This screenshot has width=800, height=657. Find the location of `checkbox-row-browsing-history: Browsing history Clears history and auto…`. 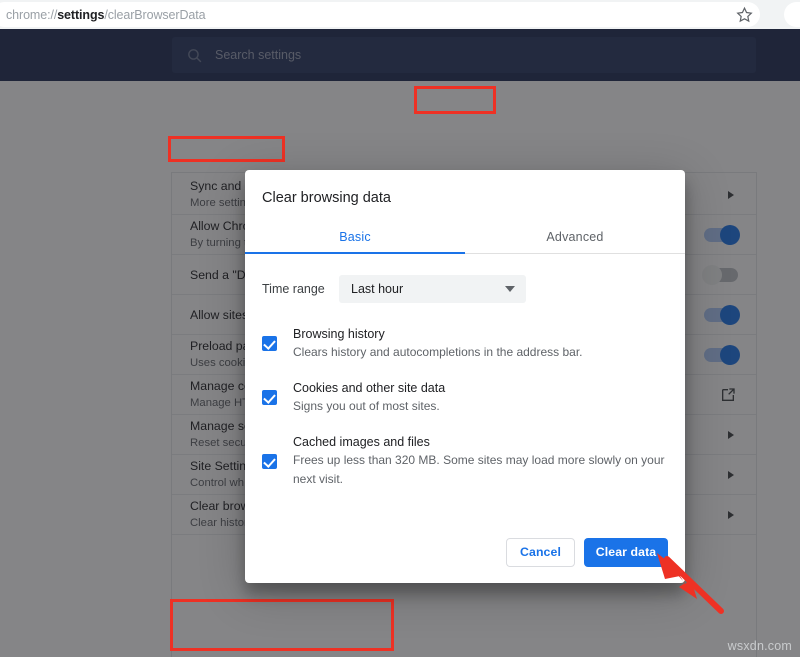

checkbox-row-browsing-history: Browsing history Clears history and auto… is located at coordinates (465, 343).